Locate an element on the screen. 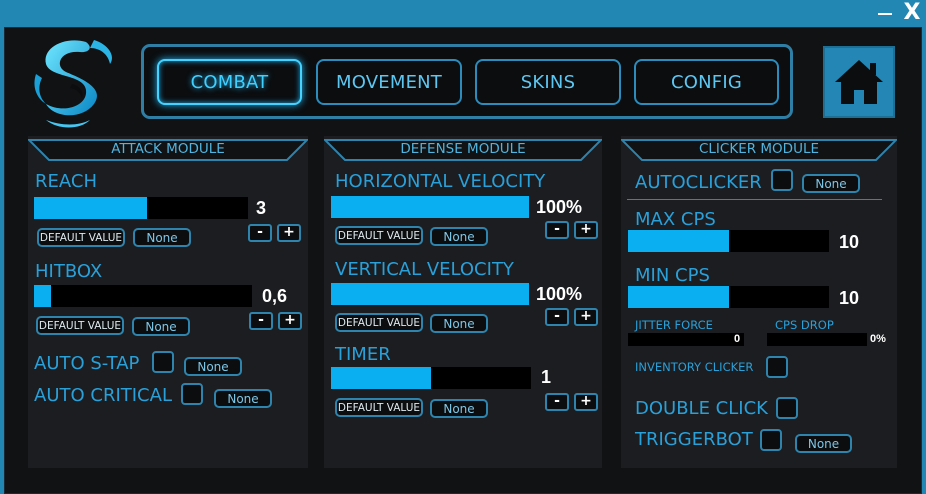  hitbox-label: HITBOX is located at coordinates (69, 271).